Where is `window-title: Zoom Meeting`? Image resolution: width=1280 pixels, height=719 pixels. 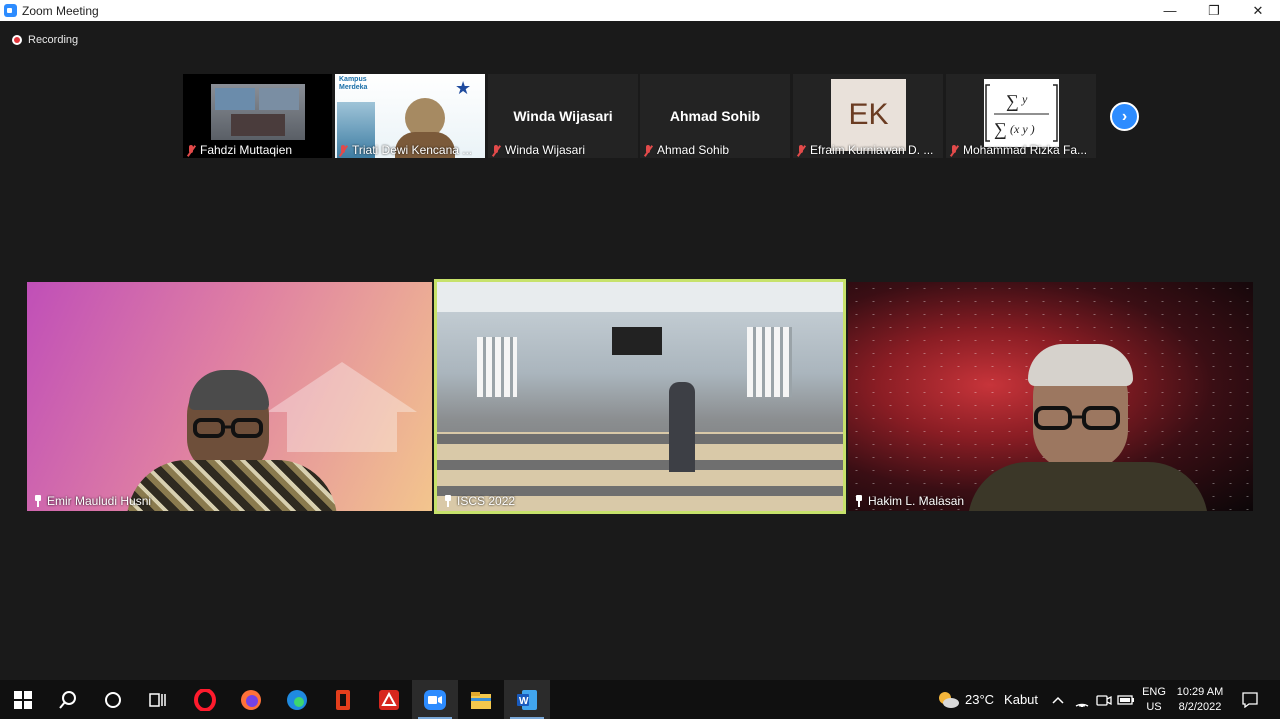 window-title: Zoom Meeting is located at coordinates (60, 11).